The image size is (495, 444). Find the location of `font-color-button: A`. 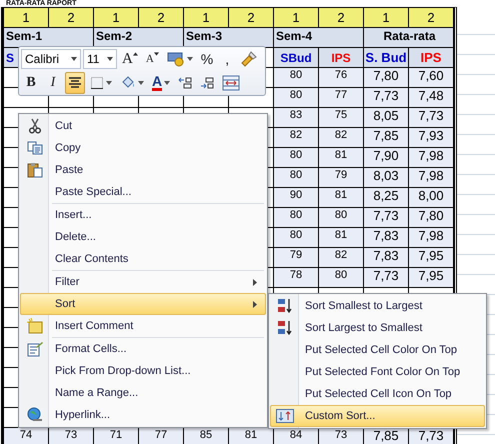

font-color-button: A is located at coordinates (161, 83).